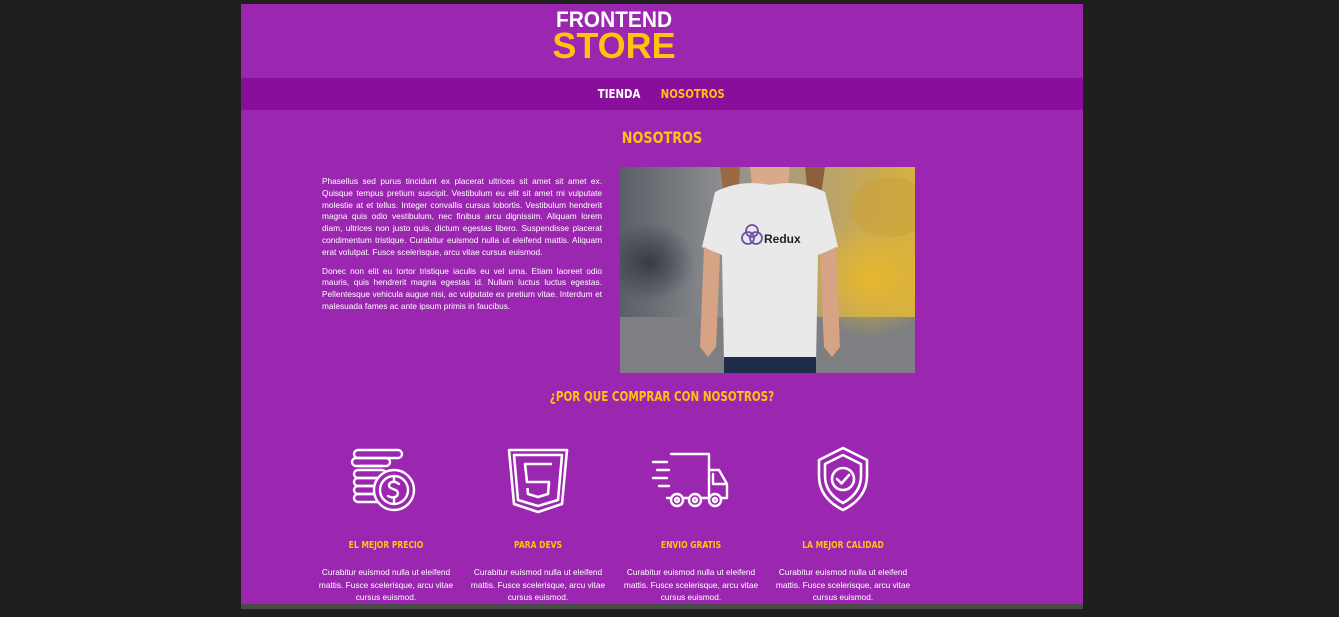  I want to click on feature-title: LA MEJOR CALIDAD, so click(843, 545).